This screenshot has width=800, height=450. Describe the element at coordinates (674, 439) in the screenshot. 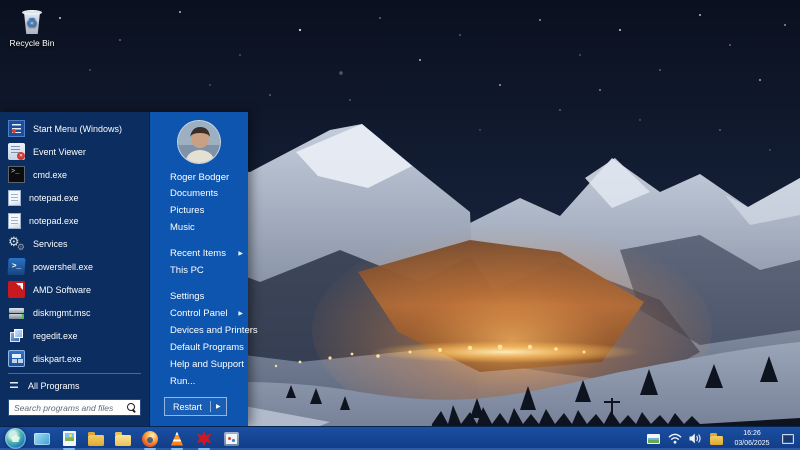

I see `wifi-icon` at that location.